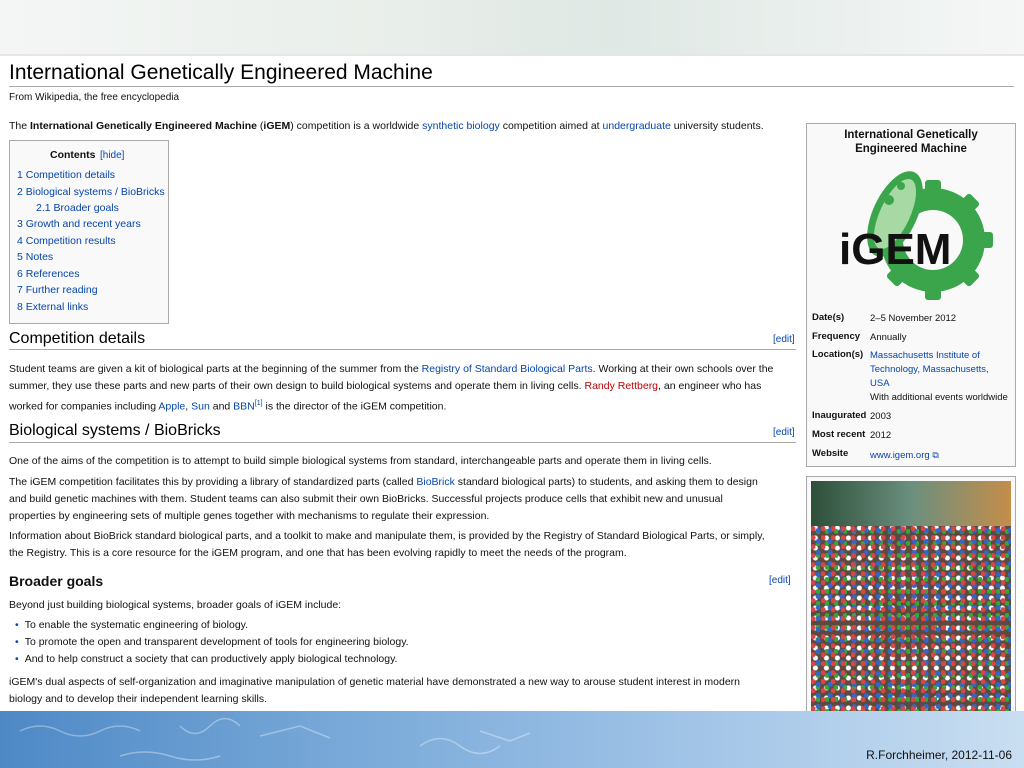 The image size is (1024, 768). I want to click on toc-item: 7 Further reading, so click(57, 290).